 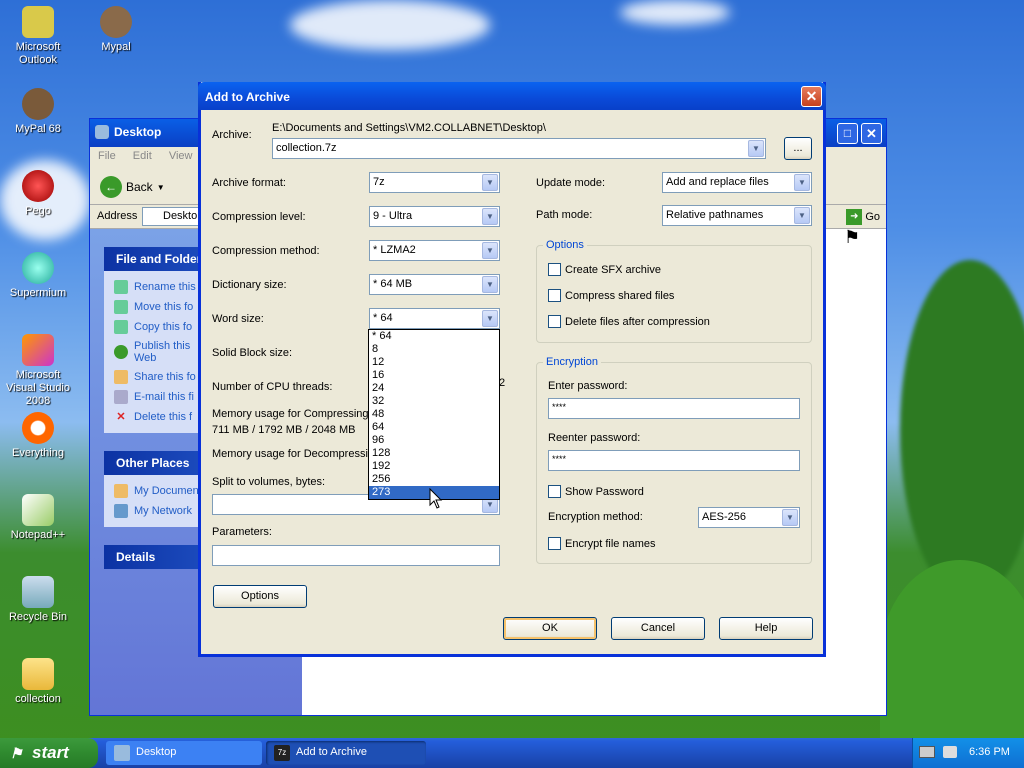 I want to click on word-size-select: * 64 ▼, so click(x=434, y=318).